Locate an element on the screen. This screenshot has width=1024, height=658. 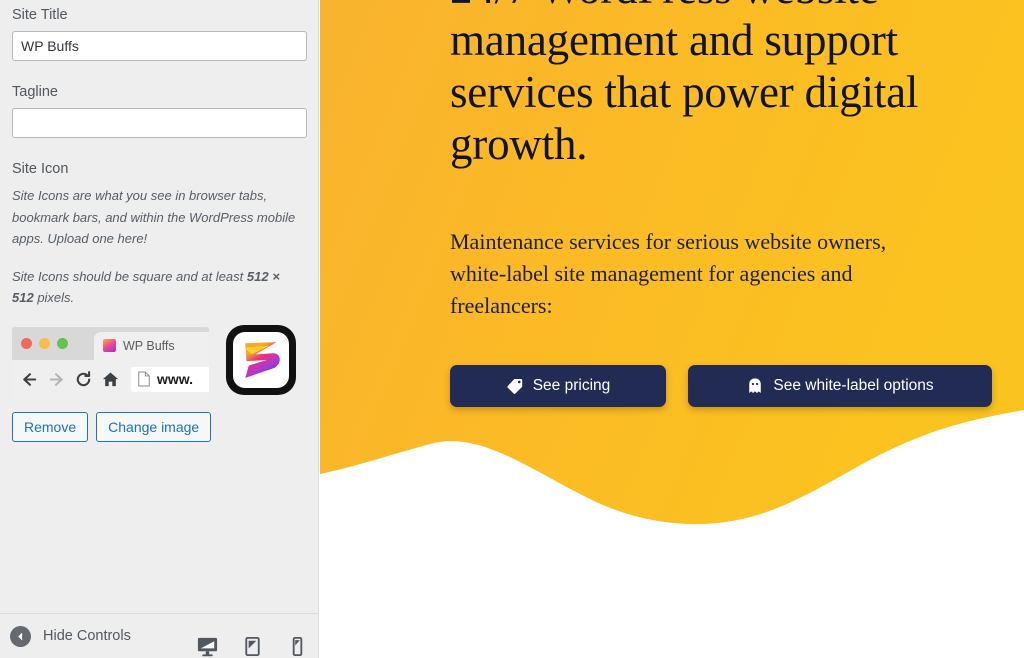
window-traffic-lights is located at coordinates (44, 343).